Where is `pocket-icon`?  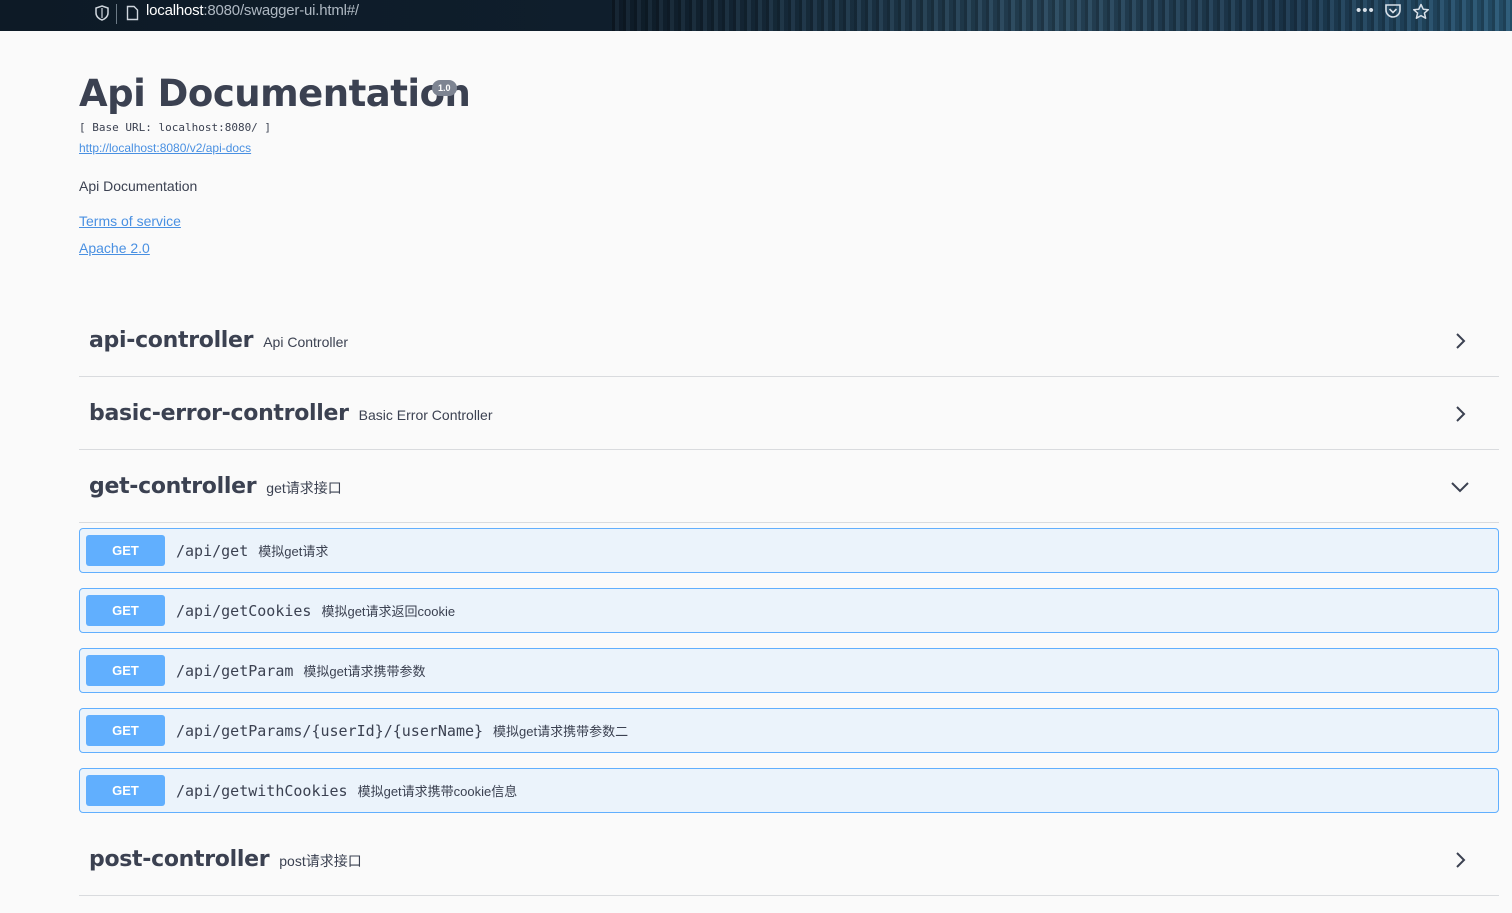
pocket-icon is located at coordinates (1393, 13).